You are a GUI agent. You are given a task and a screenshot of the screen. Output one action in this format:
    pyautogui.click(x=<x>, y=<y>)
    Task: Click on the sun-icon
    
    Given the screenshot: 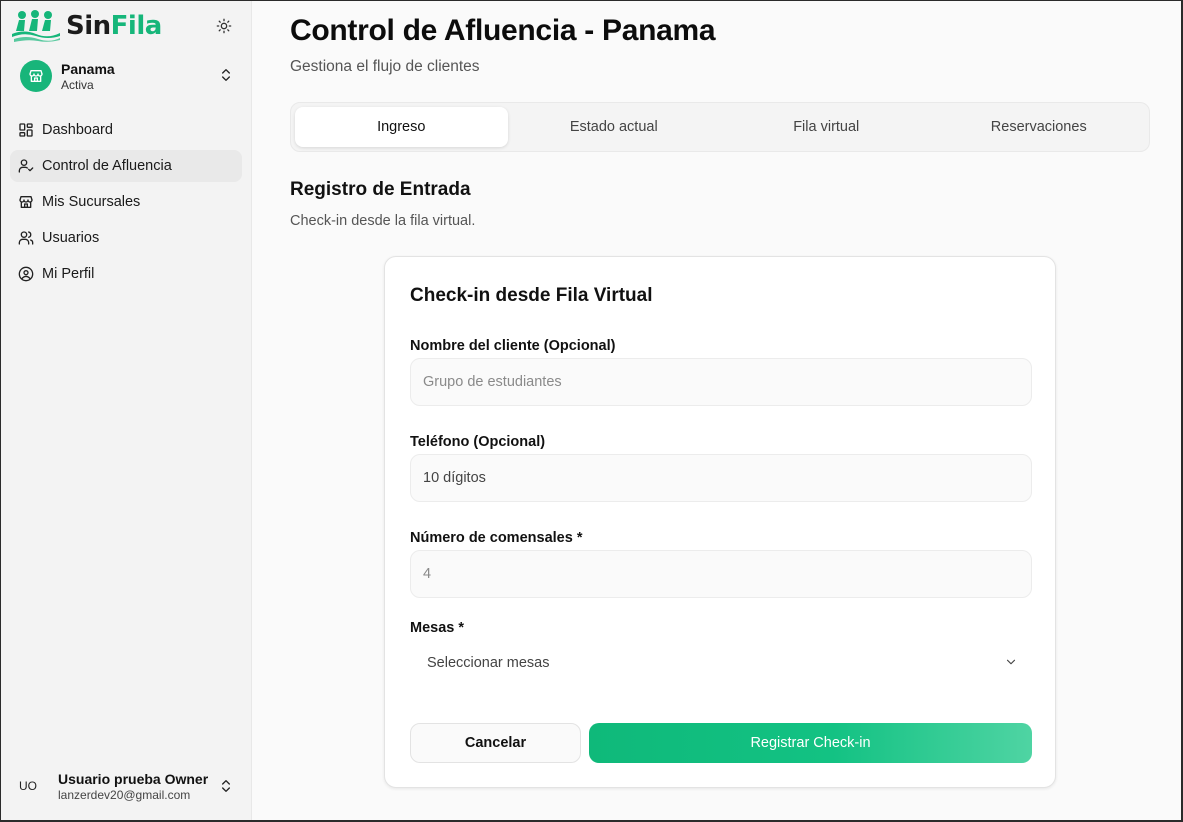 What is the action you would take?
    pyautogui.click(x=224, y=26)
    